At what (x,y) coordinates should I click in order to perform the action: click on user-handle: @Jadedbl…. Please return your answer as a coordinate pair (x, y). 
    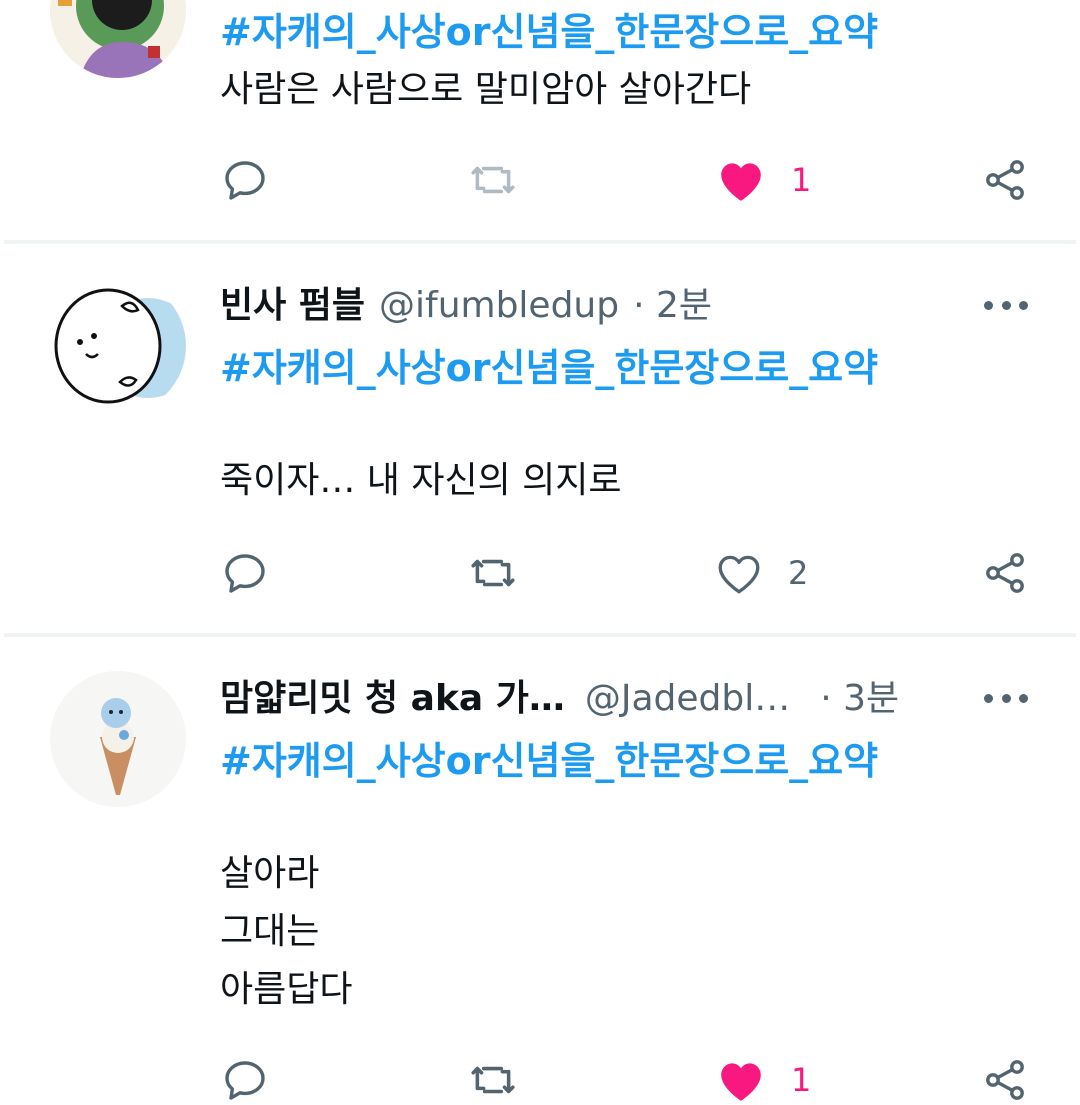
    Looking at the image, I should click on (687, 699).